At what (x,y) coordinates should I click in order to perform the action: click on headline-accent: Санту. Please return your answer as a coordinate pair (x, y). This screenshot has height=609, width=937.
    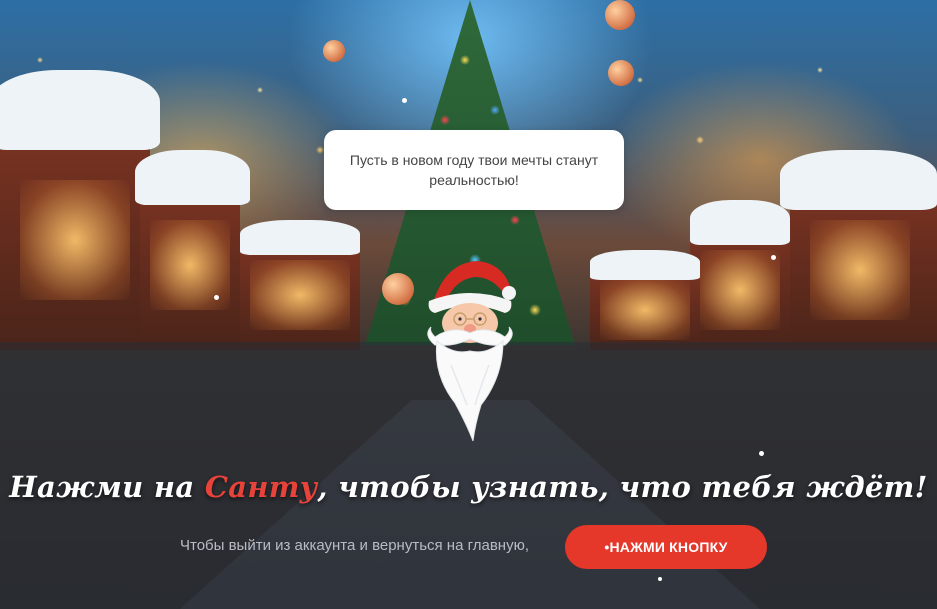
    Looking at the image, I should click on (261, 487).